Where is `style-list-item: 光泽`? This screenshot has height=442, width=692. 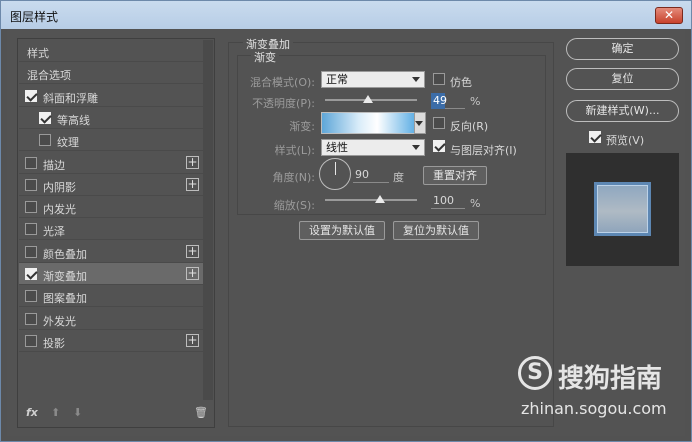
style-list-item: 光泽 is located at coordinates (111, 229).